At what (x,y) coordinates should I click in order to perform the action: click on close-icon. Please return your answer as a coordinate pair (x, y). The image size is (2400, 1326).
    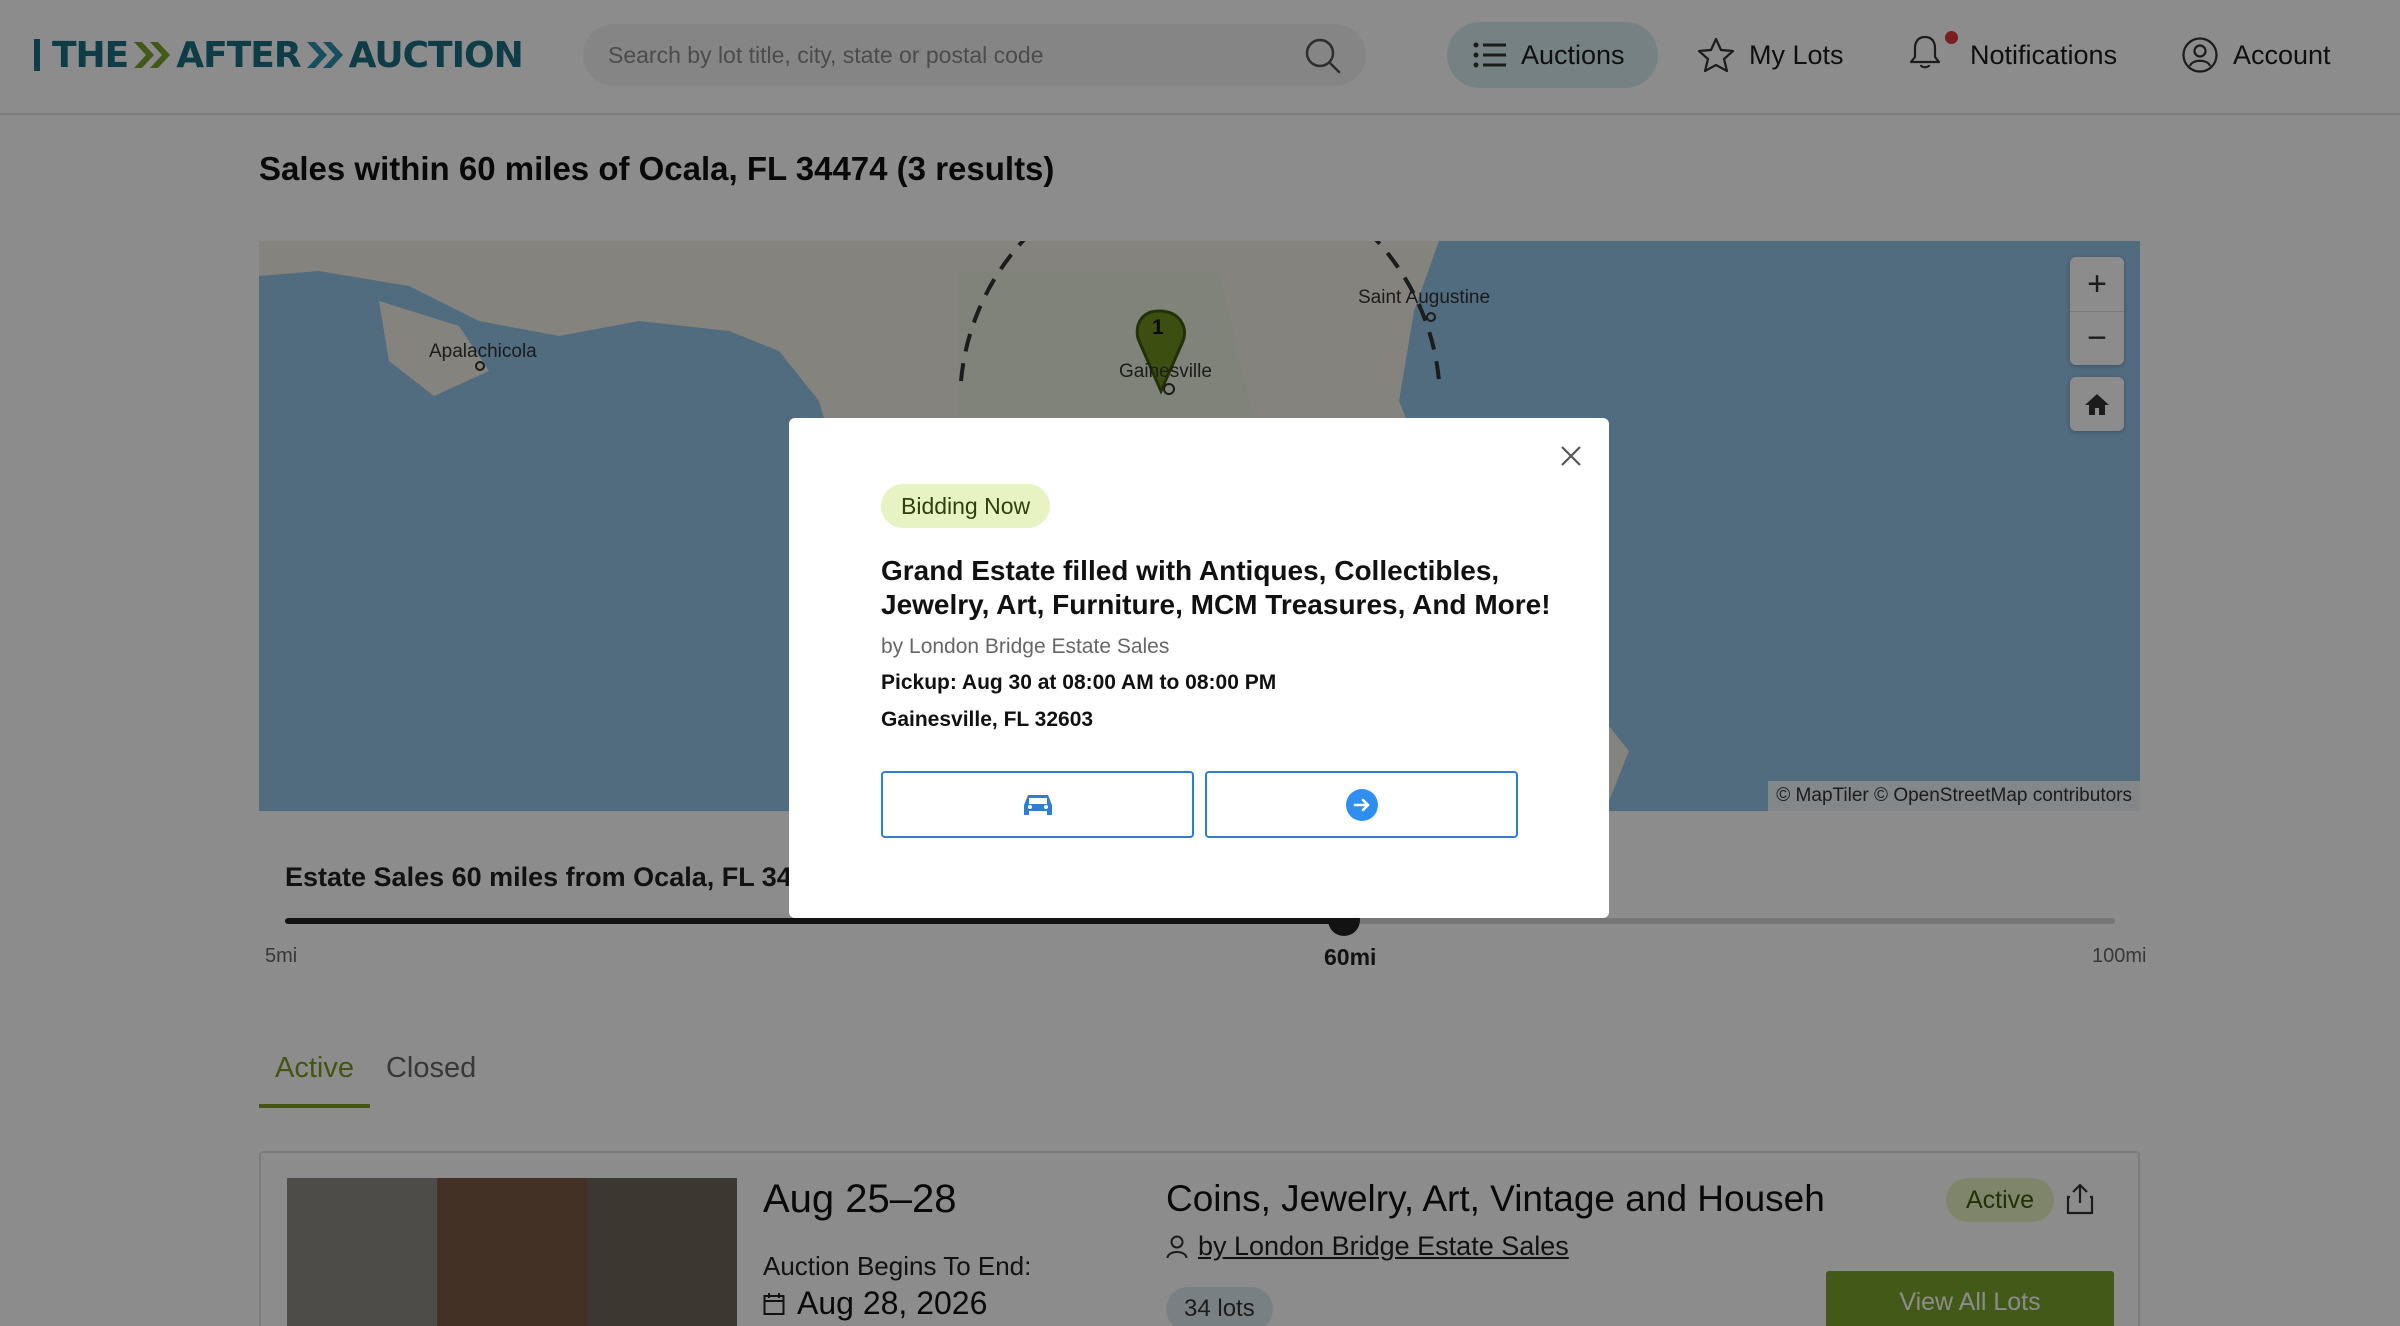
    Looking at the image, I should click on (1571, 456).